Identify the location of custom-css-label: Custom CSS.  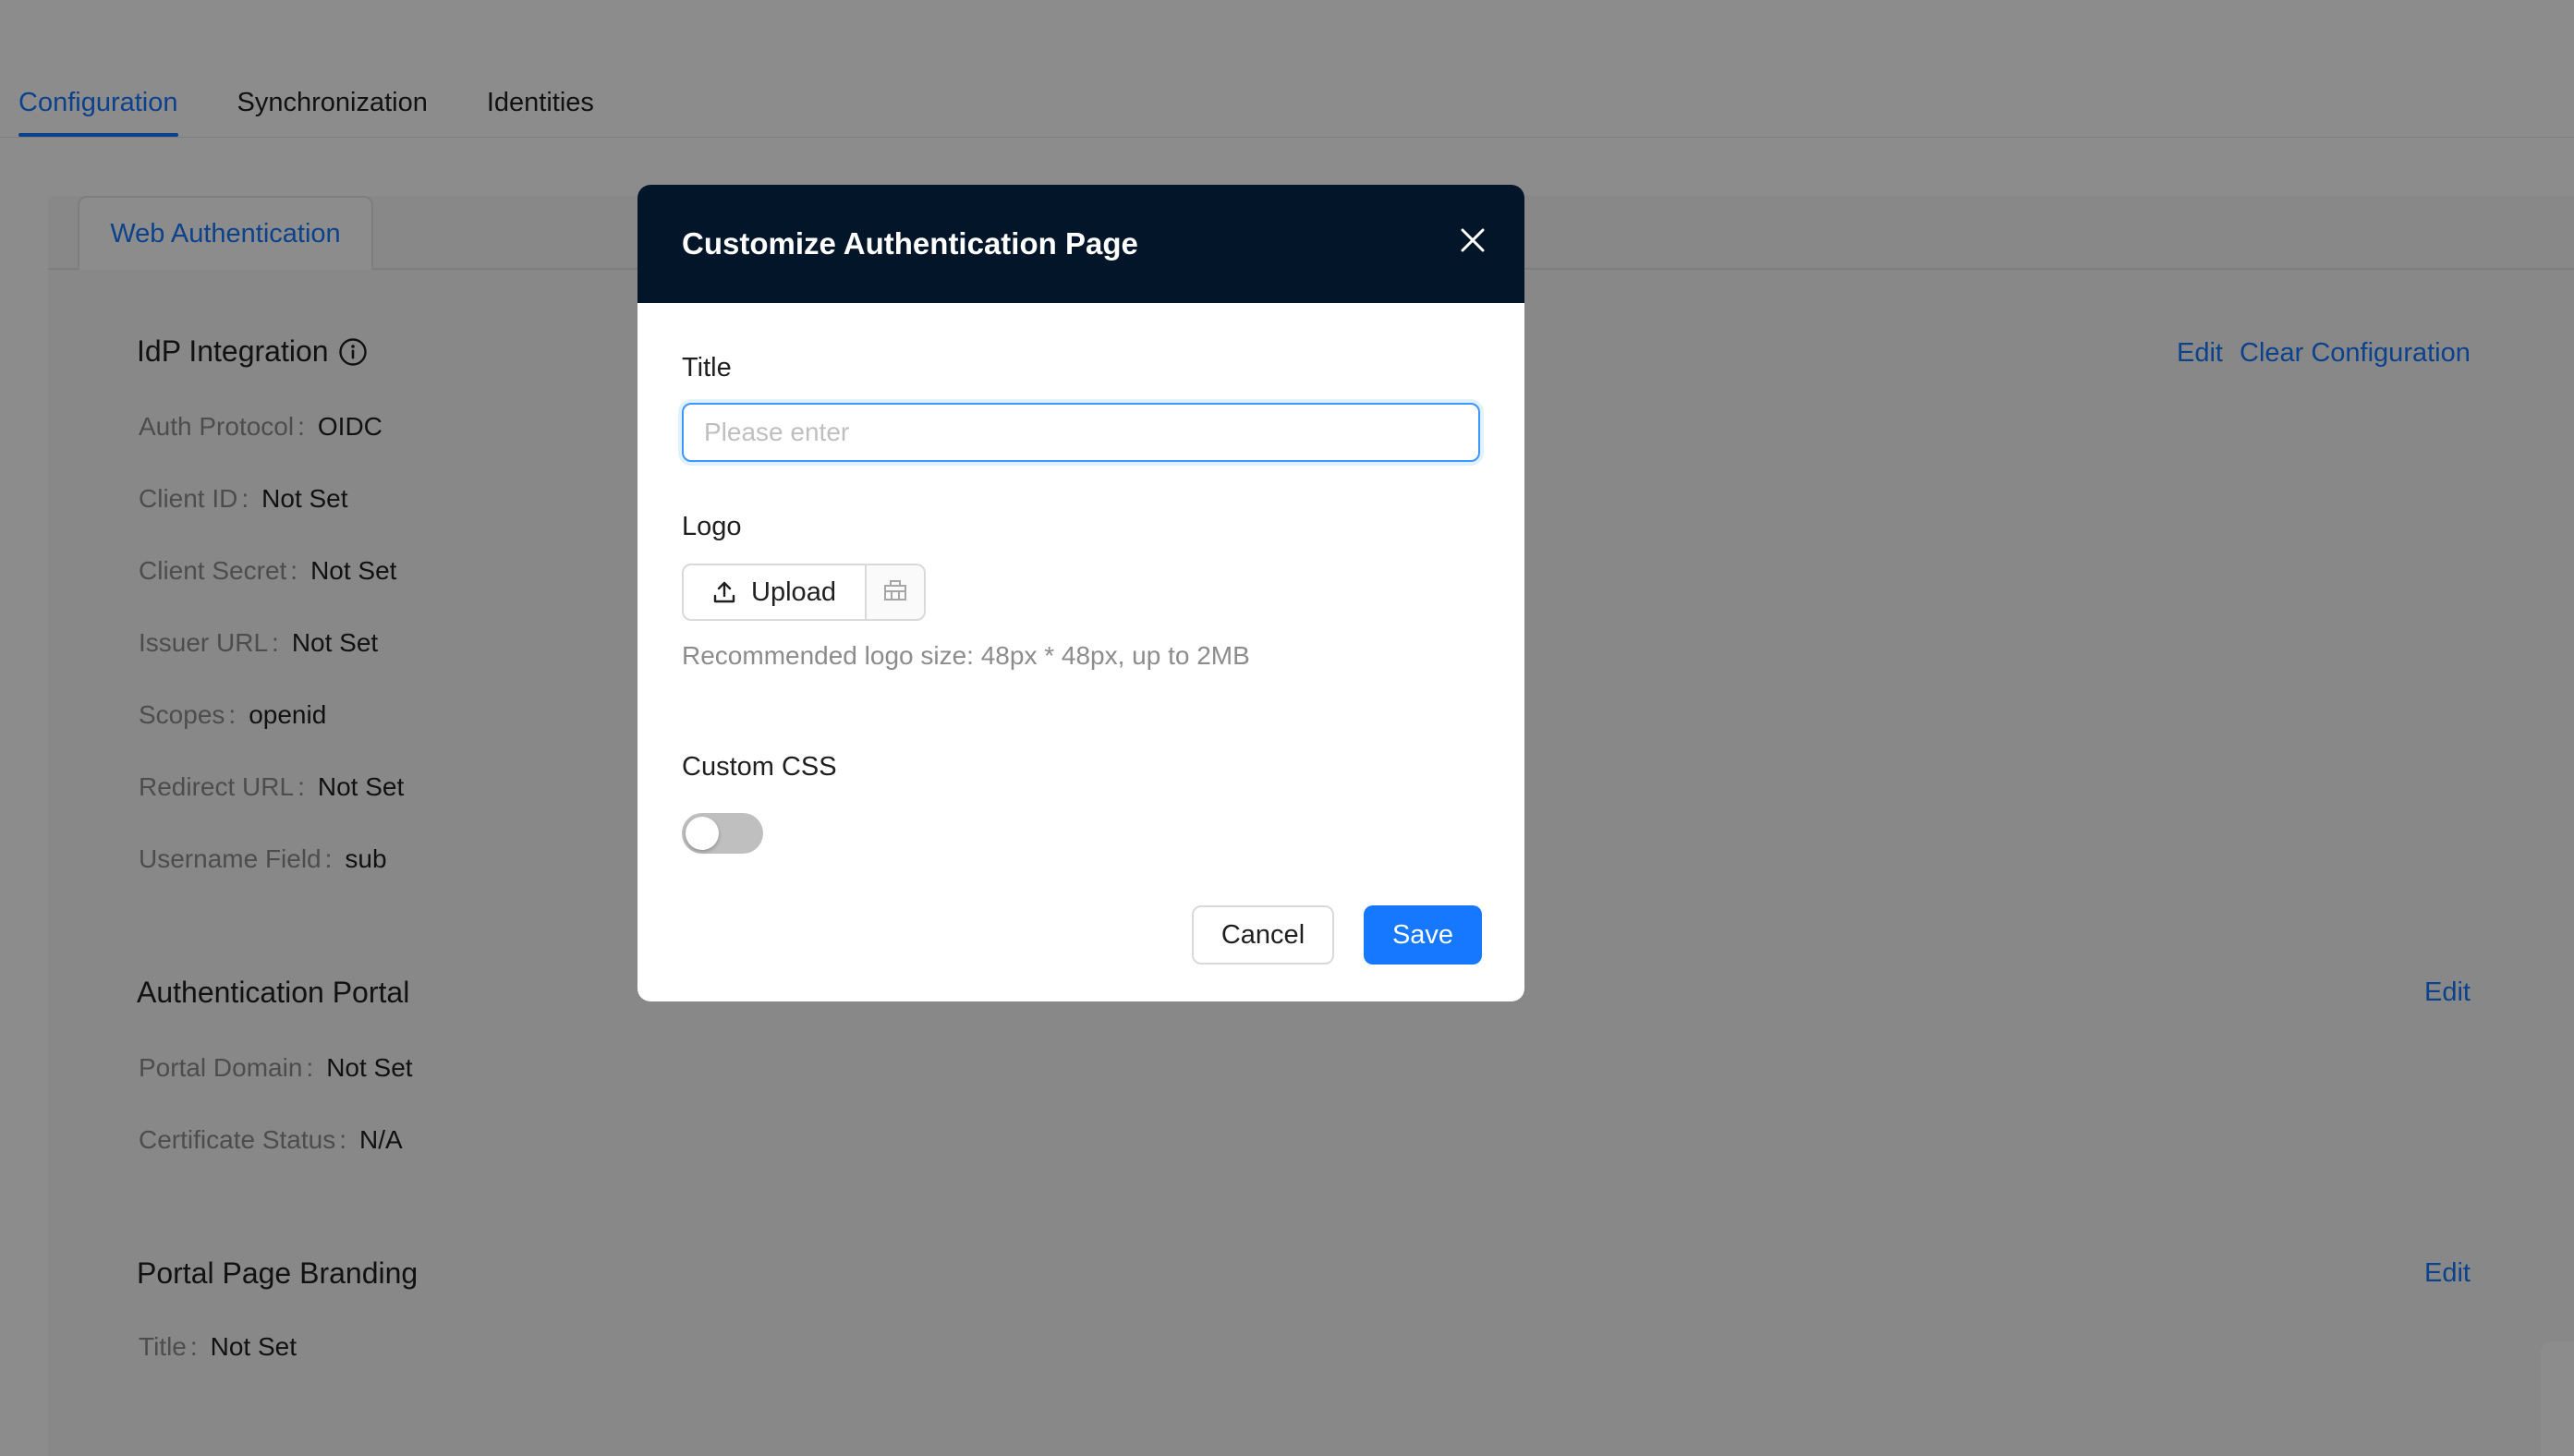
(759, 767).